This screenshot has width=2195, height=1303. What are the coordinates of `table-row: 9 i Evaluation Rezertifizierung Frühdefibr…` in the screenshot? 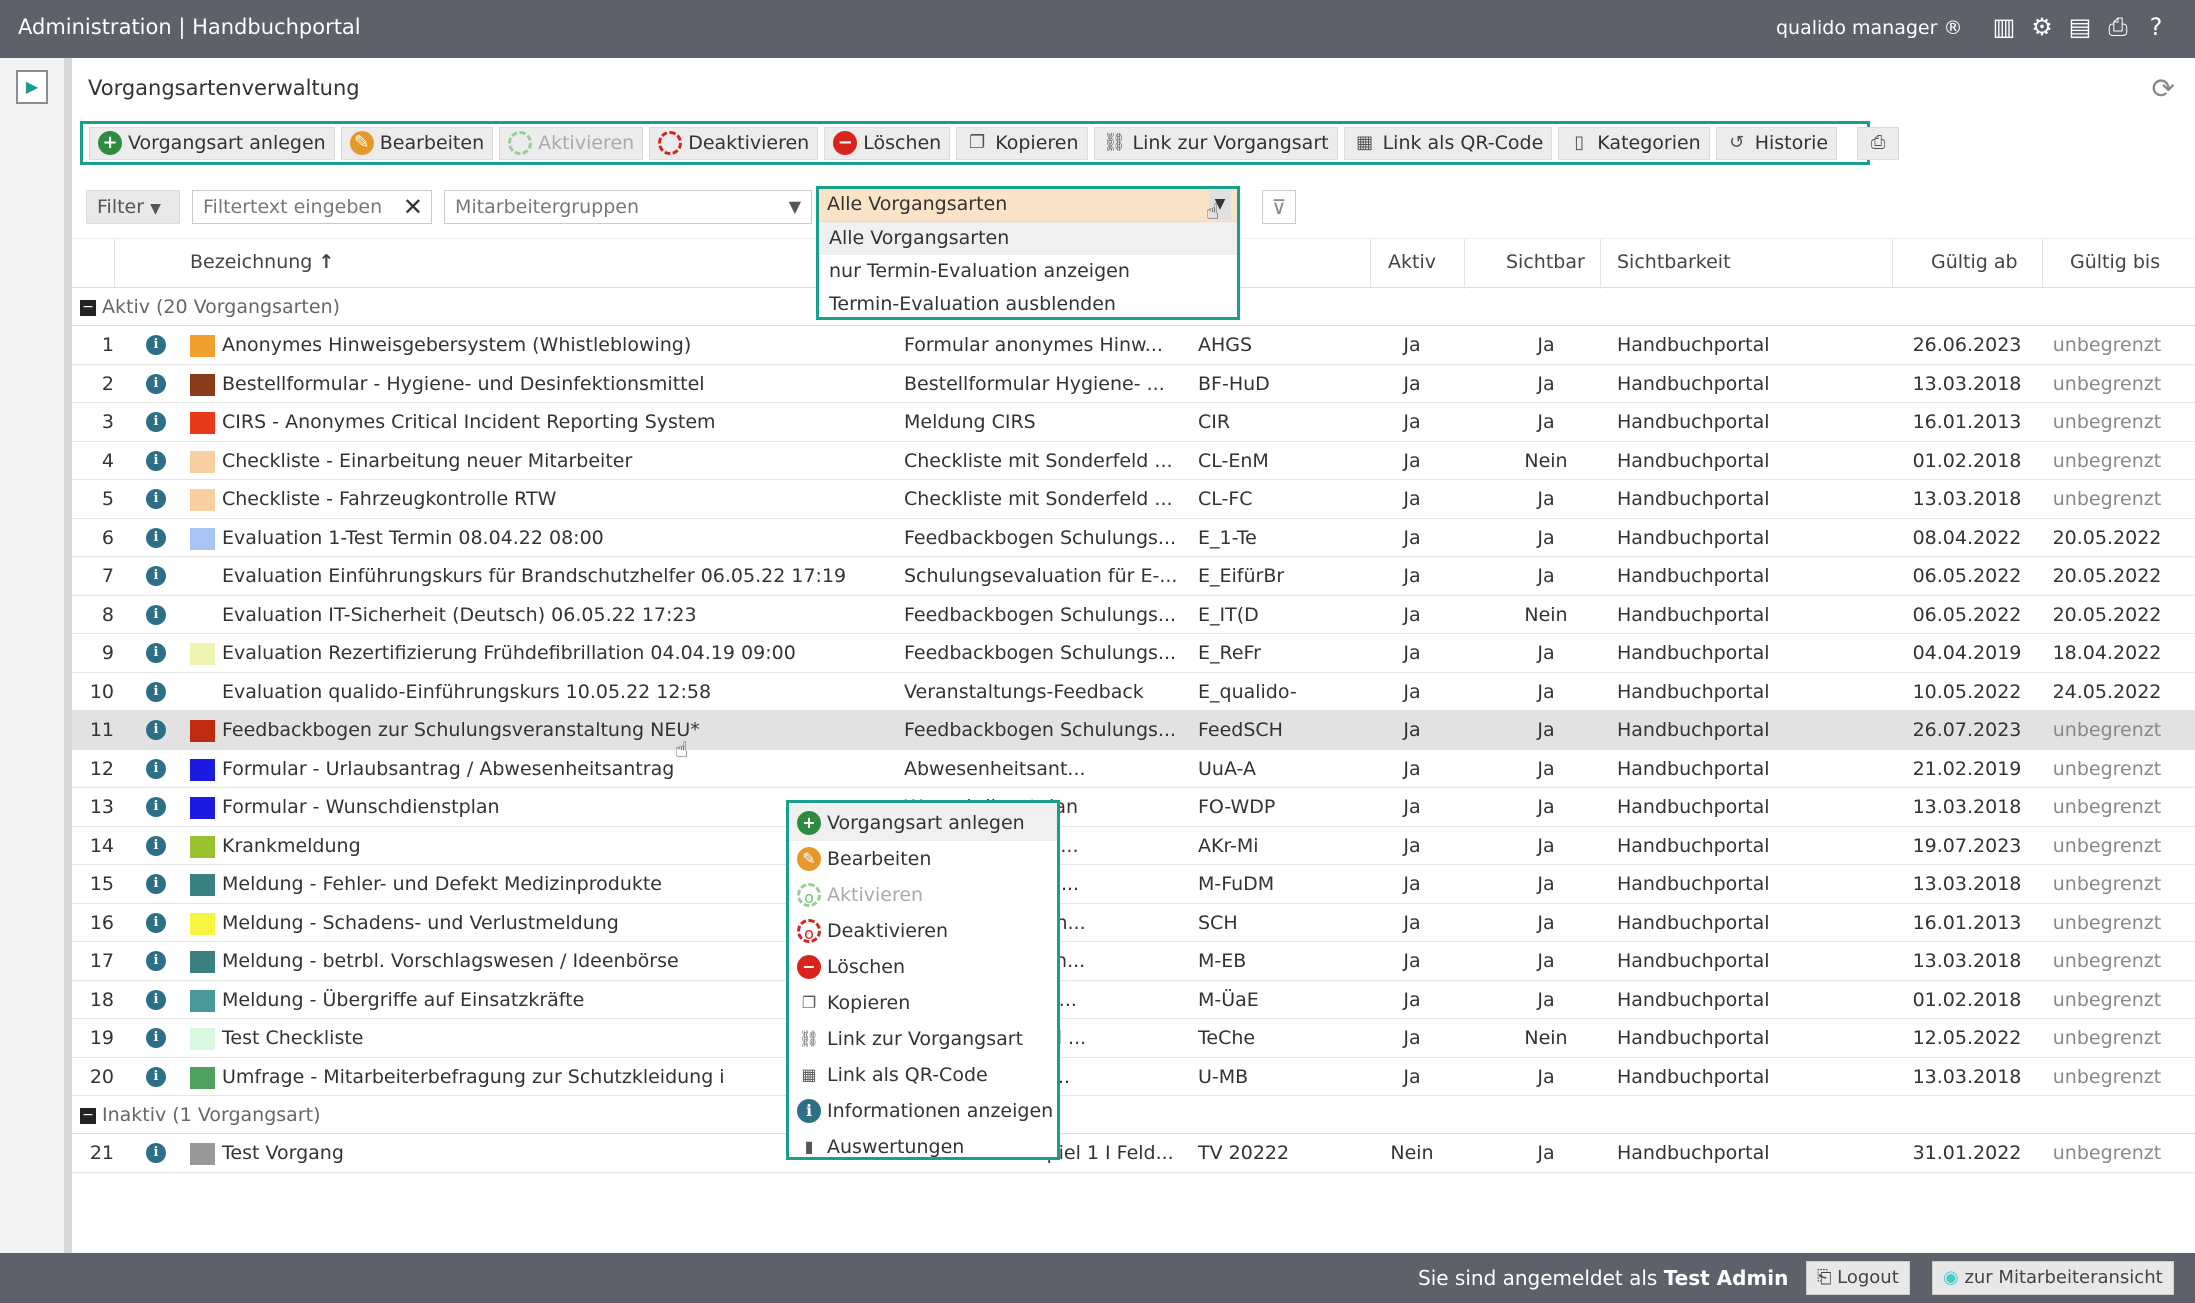 It's located at (1133, 653).